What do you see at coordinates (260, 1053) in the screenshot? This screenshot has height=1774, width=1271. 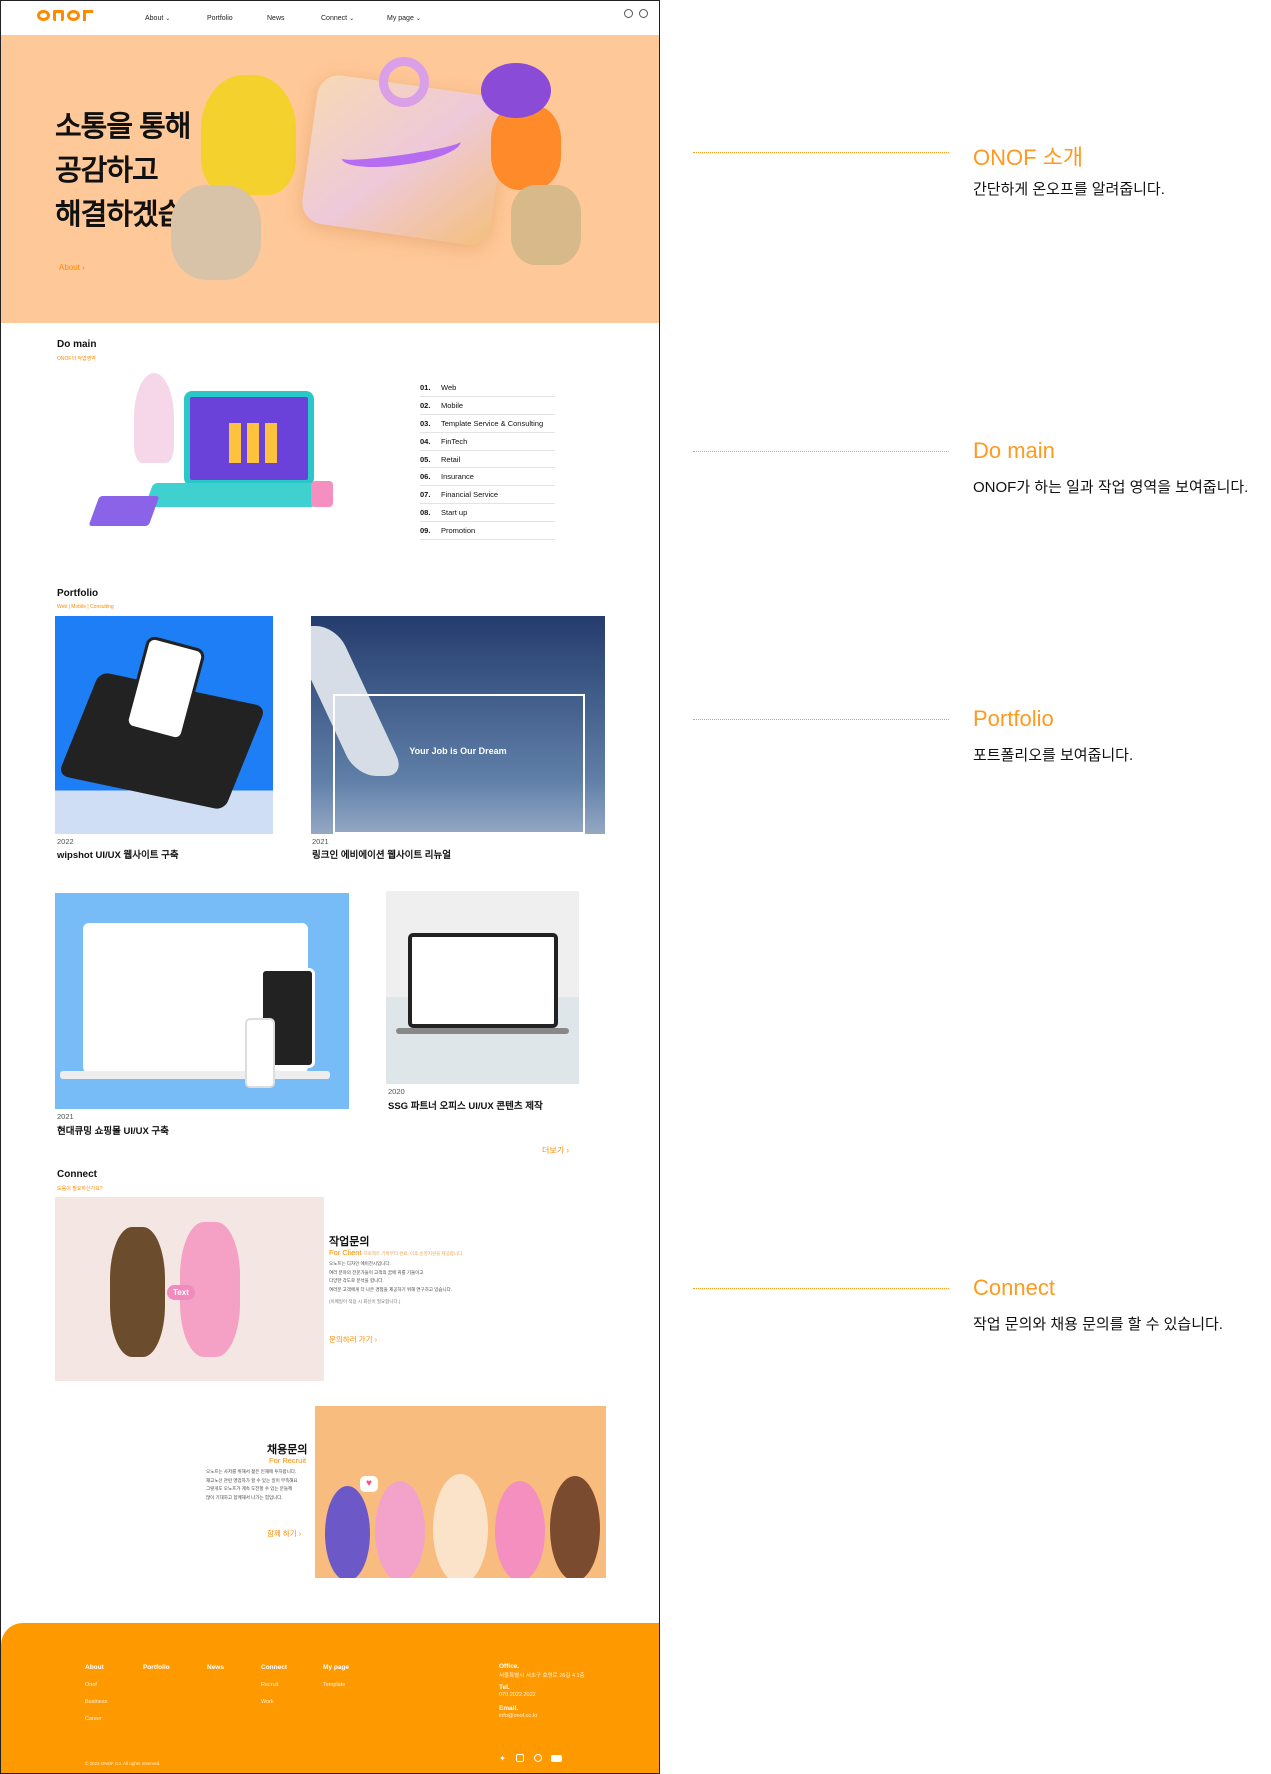 I see `phone-mockup-small` at bounding box center [260, 1053].